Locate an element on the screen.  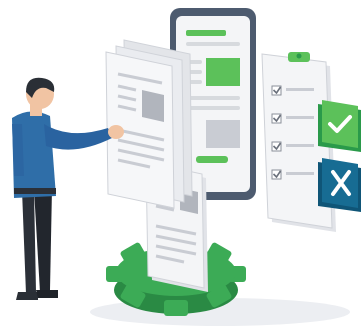
check-icon is located at coordinates (339, 126).